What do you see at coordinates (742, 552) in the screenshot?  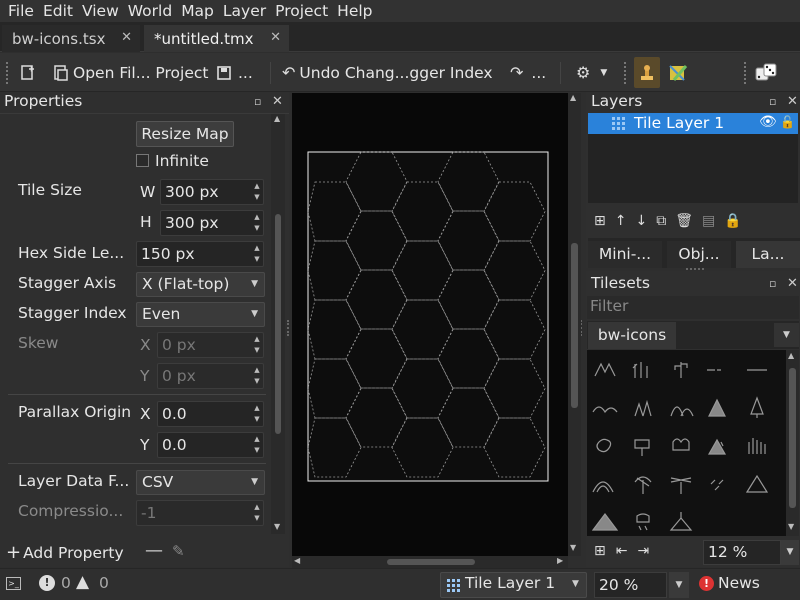 I see `tileset-zoom-input: 12 %` at bounding box center [742, 552].